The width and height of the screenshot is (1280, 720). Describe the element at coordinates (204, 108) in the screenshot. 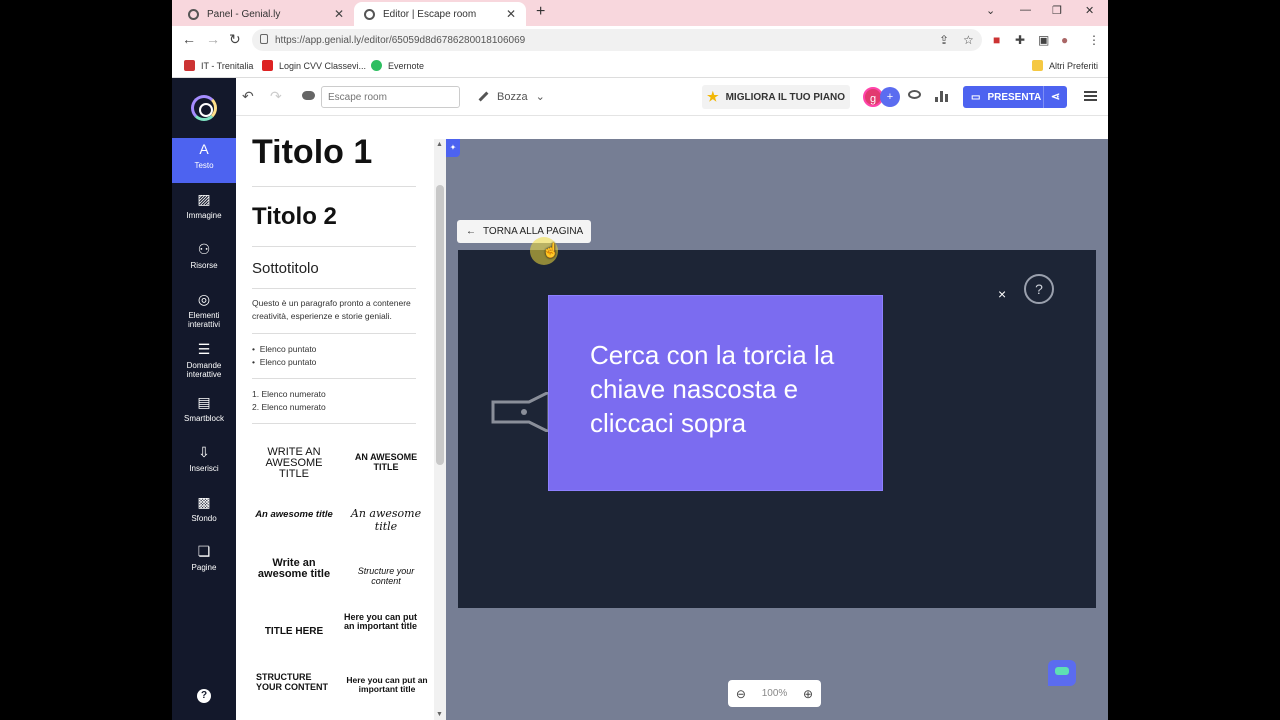

I see `genially-logo` at that location.